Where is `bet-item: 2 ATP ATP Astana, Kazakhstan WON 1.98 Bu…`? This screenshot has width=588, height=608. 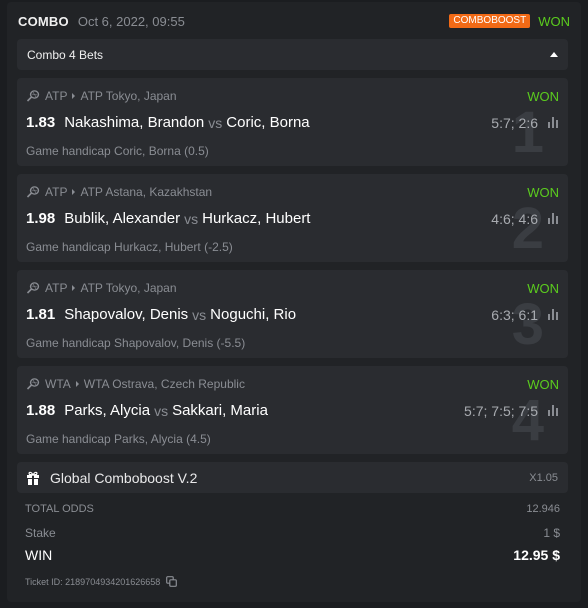 bet-item: 2 ATP ATP Astana, Kazakhstan WON 1.98 Bu… is located at coordinates (292, 218).